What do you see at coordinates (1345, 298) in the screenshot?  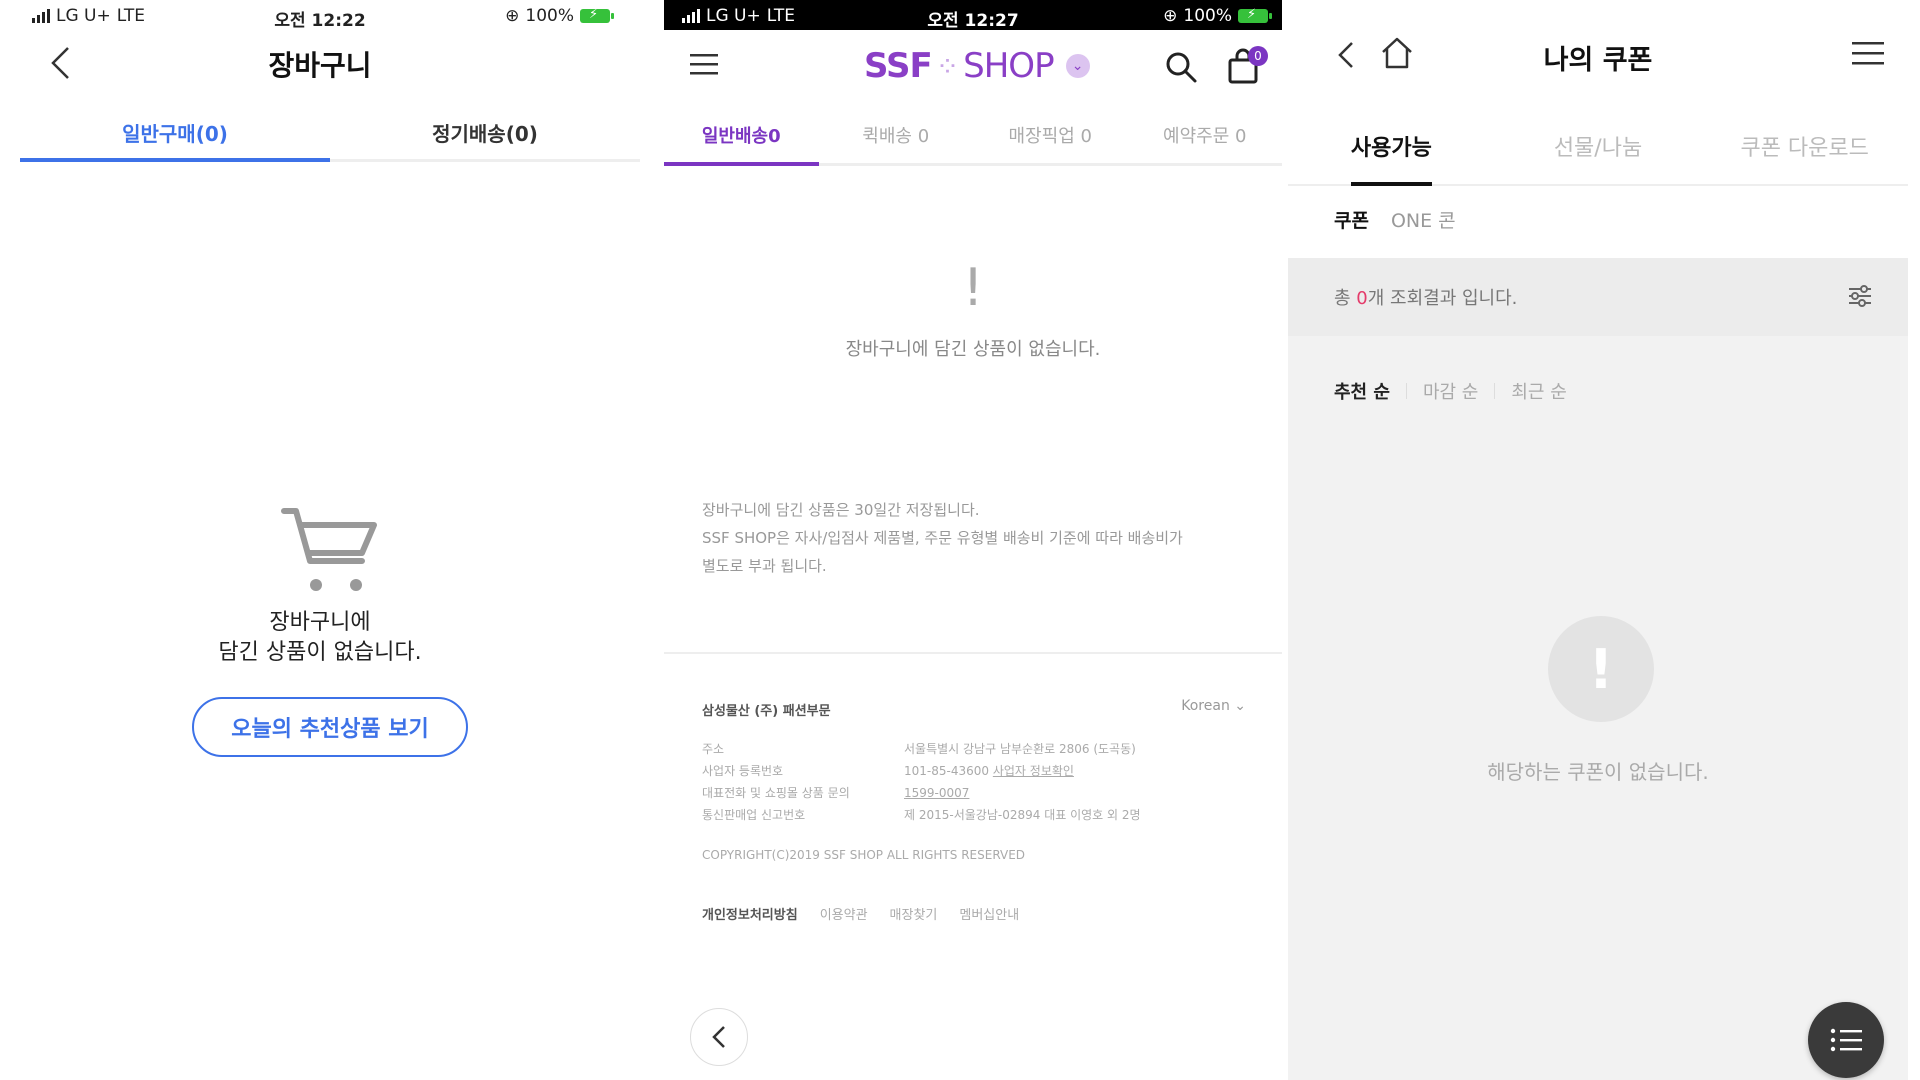 I see `count-prefix: 총` at bounding box center [1345, 298].